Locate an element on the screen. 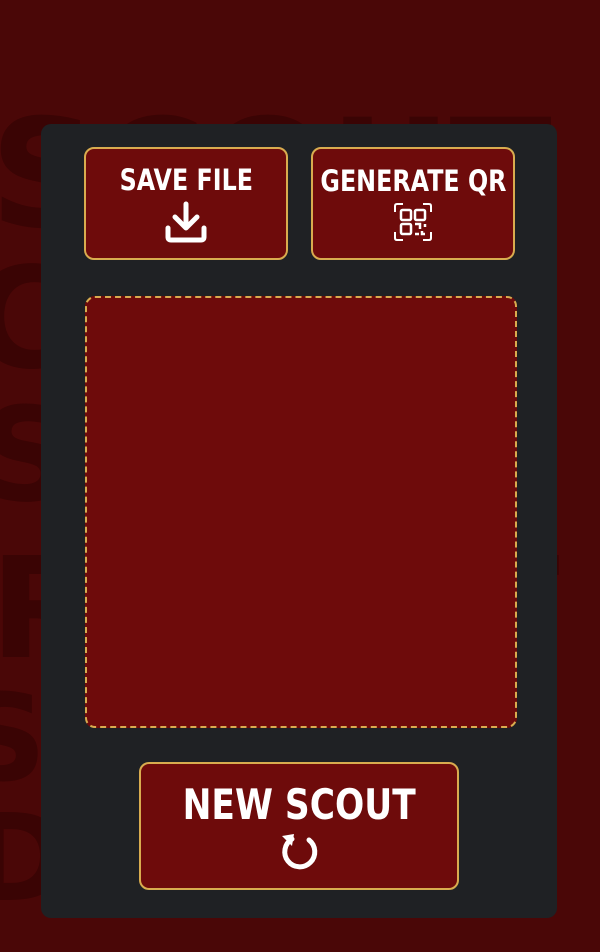 Image resolution: width=600 pixels, height=952 pixels. refresh-icon is located at coordinates (300, 852).